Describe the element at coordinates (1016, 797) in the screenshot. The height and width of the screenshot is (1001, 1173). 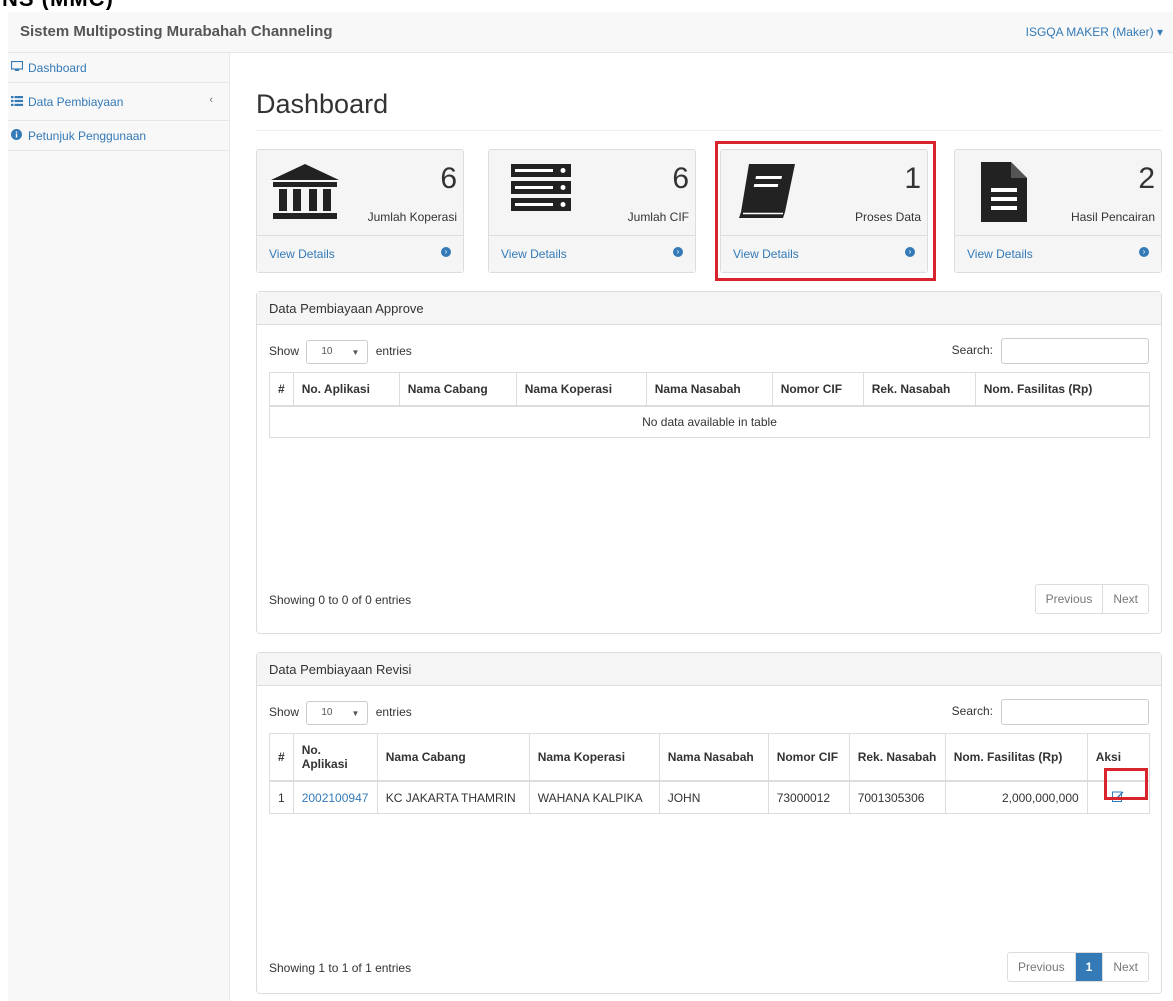
I see `cell-fasilitas: 2,000,000,000` at that location.